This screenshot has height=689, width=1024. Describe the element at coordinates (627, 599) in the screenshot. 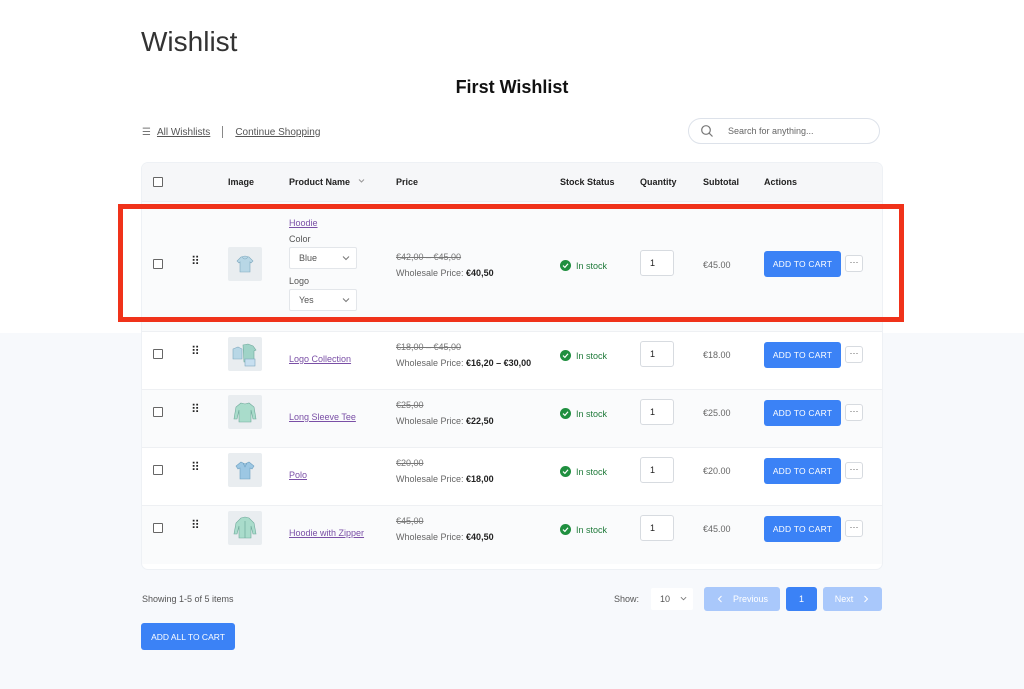

I see `per-page-label: Show:` at that location.